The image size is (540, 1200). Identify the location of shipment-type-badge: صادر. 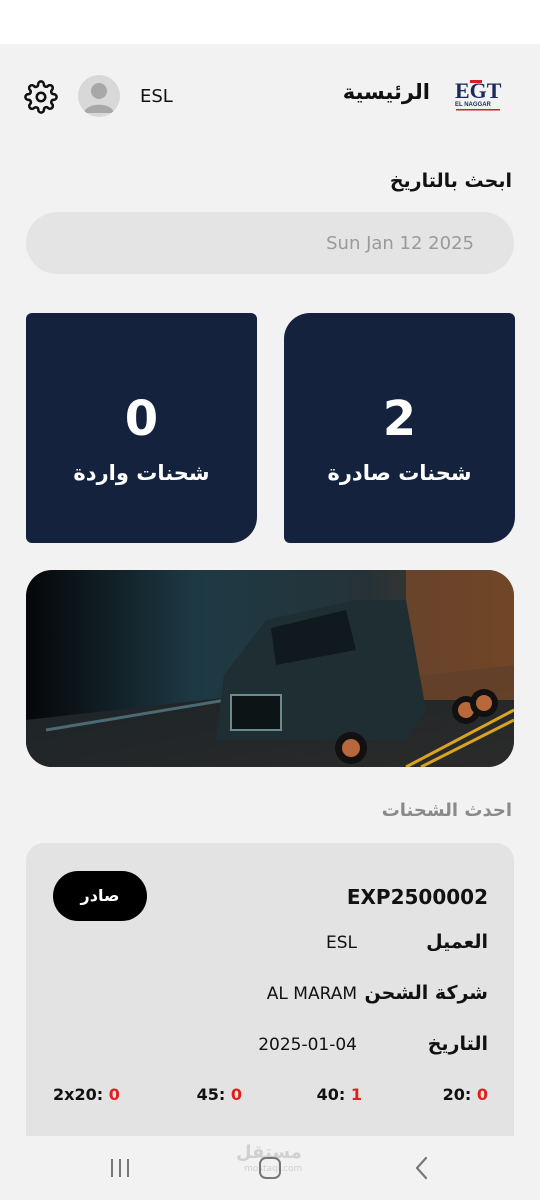
(100, 896).